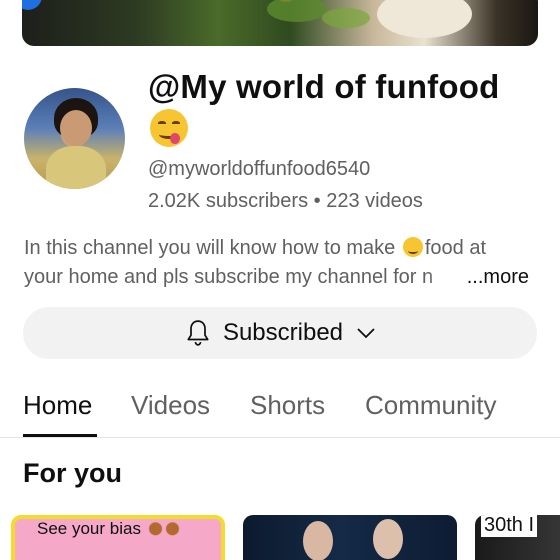 The width and height of the screenshot is (560, 560). I want to click on channel-avatar, so click(74, 138).